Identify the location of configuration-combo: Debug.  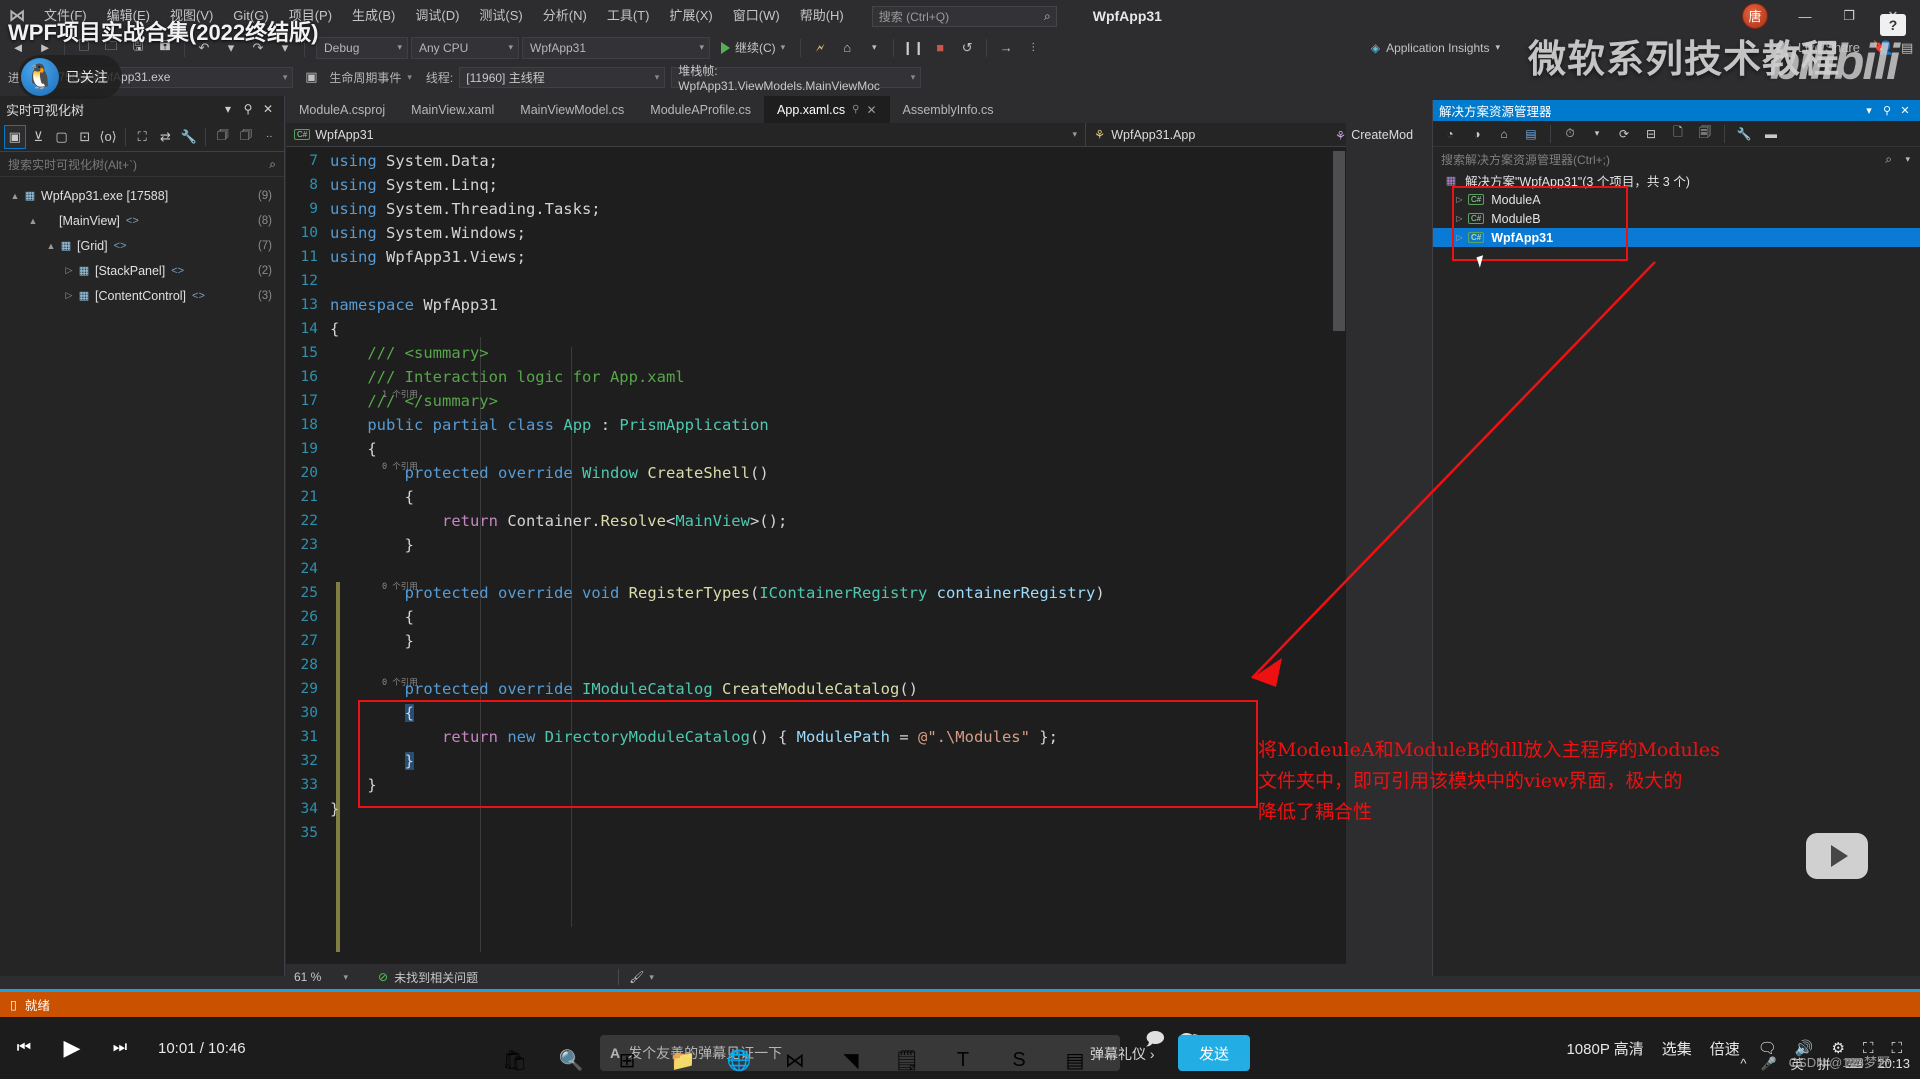
(362, 47).